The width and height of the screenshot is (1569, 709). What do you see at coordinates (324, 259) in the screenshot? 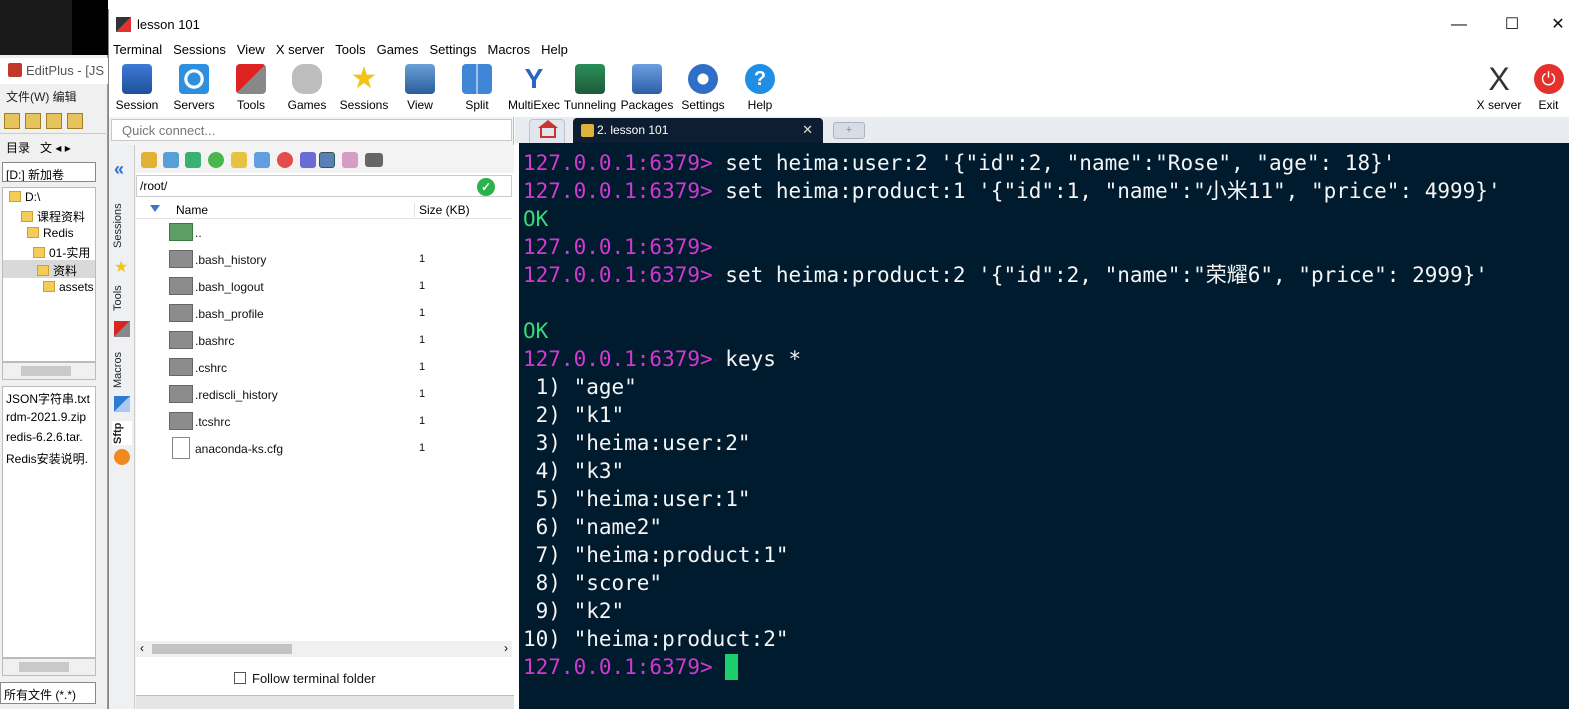
I see `file-row: .bash_history 1` at bounding box center [324, 259].